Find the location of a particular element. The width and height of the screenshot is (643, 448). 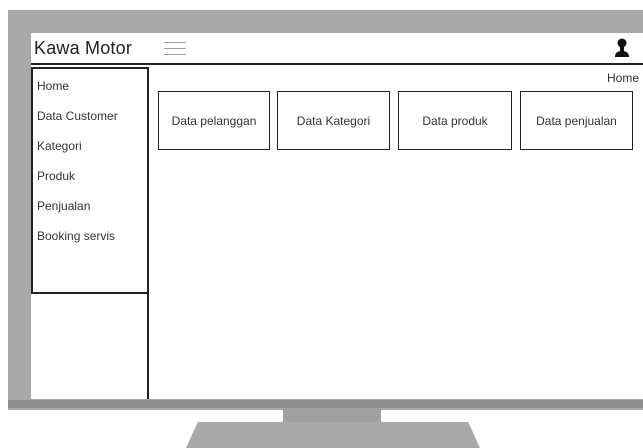

monitor-stand-base is located at coordinates (333, 435).